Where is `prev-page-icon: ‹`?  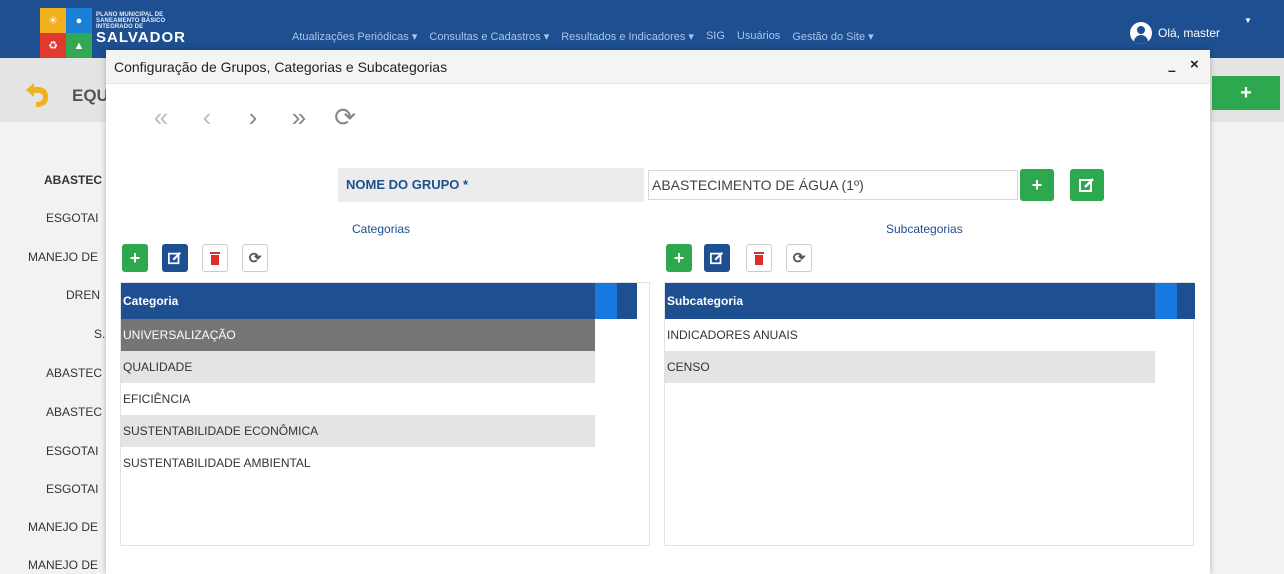 prev-page-icon: ‹ is located at coordinates (207, 117).